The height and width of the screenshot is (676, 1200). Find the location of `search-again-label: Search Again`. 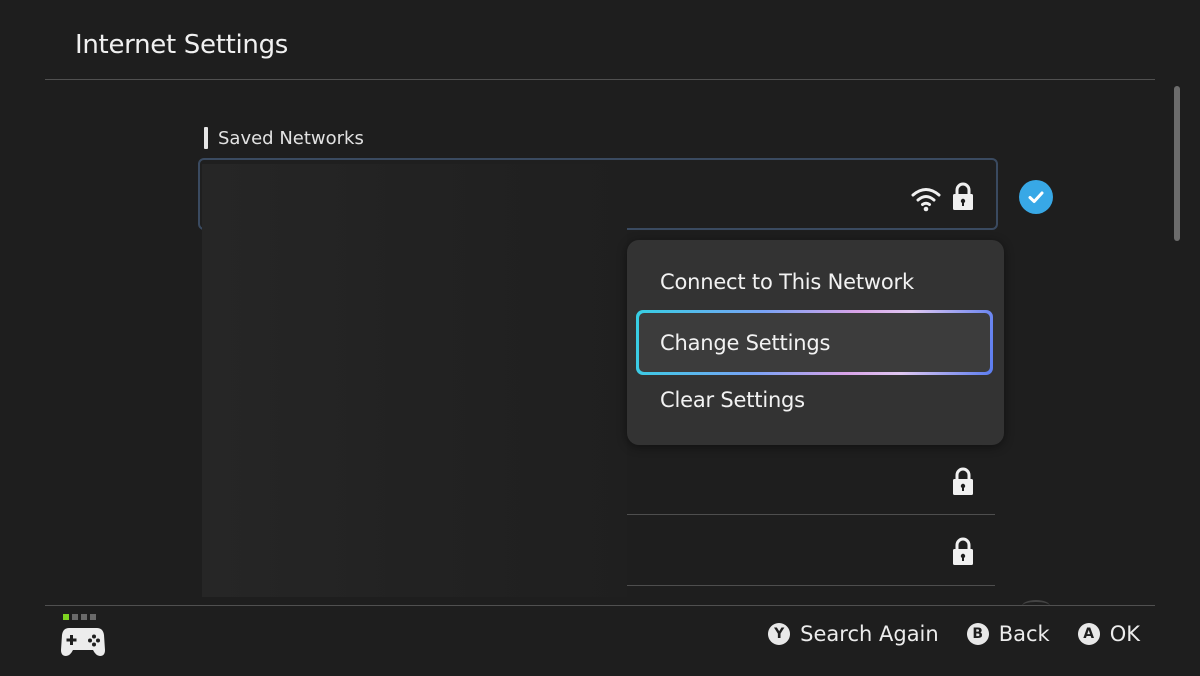

search-again-label: Search Again is located at coordinates (869, 634).